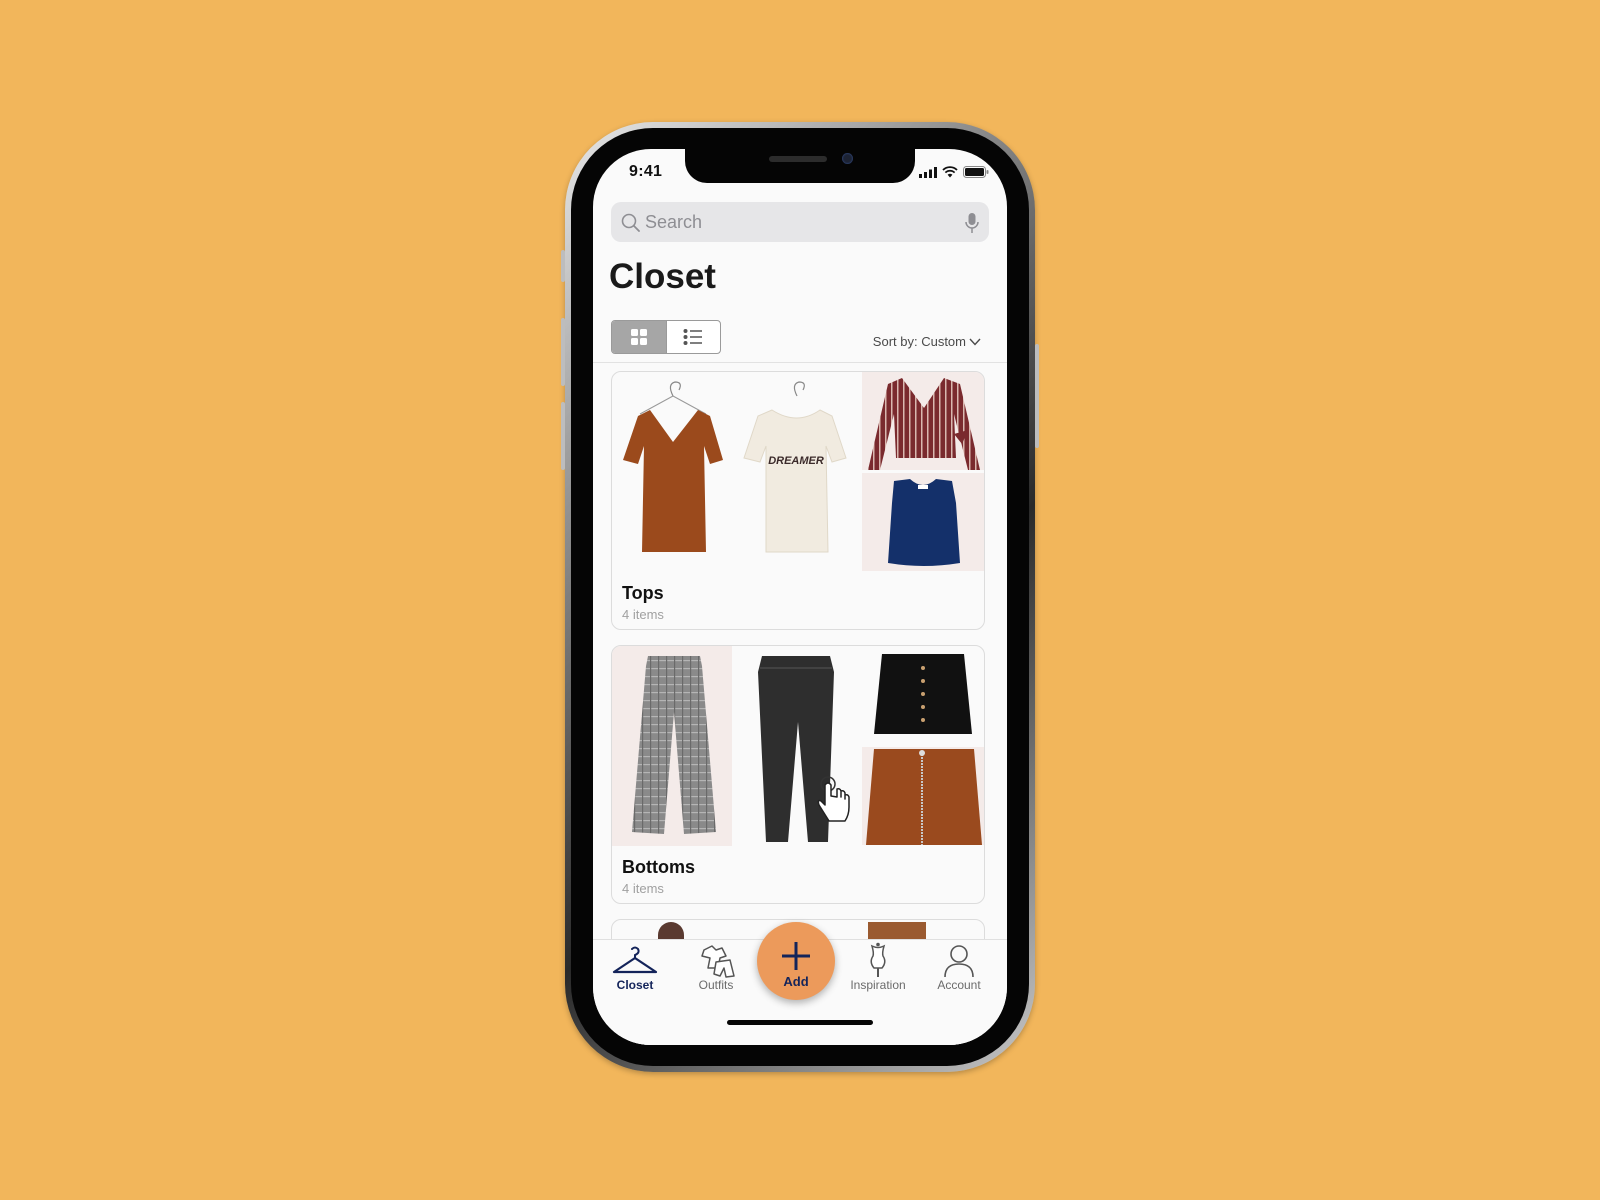  Describe the element at coordinates (928, 172) in the screenshot. I see `signal-icon` at that location.